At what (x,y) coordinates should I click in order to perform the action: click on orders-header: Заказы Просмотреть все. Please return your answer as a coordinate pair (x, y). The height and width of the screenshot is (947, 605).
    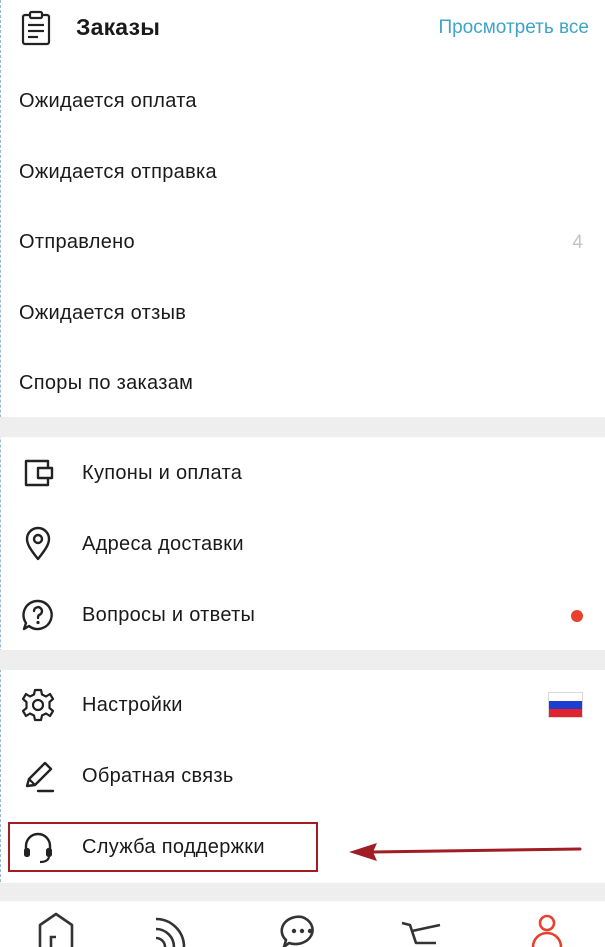
    Looking at the image, I should click on (302, 30).